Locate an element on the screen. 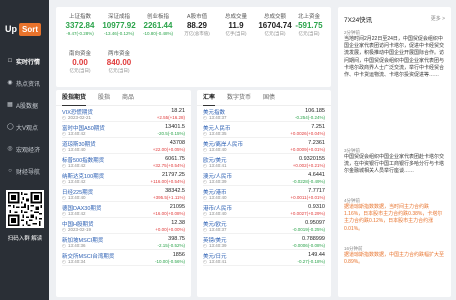 The image size is (456, 300). news-time: 4分钟前 is located at coordinates (352, 200).